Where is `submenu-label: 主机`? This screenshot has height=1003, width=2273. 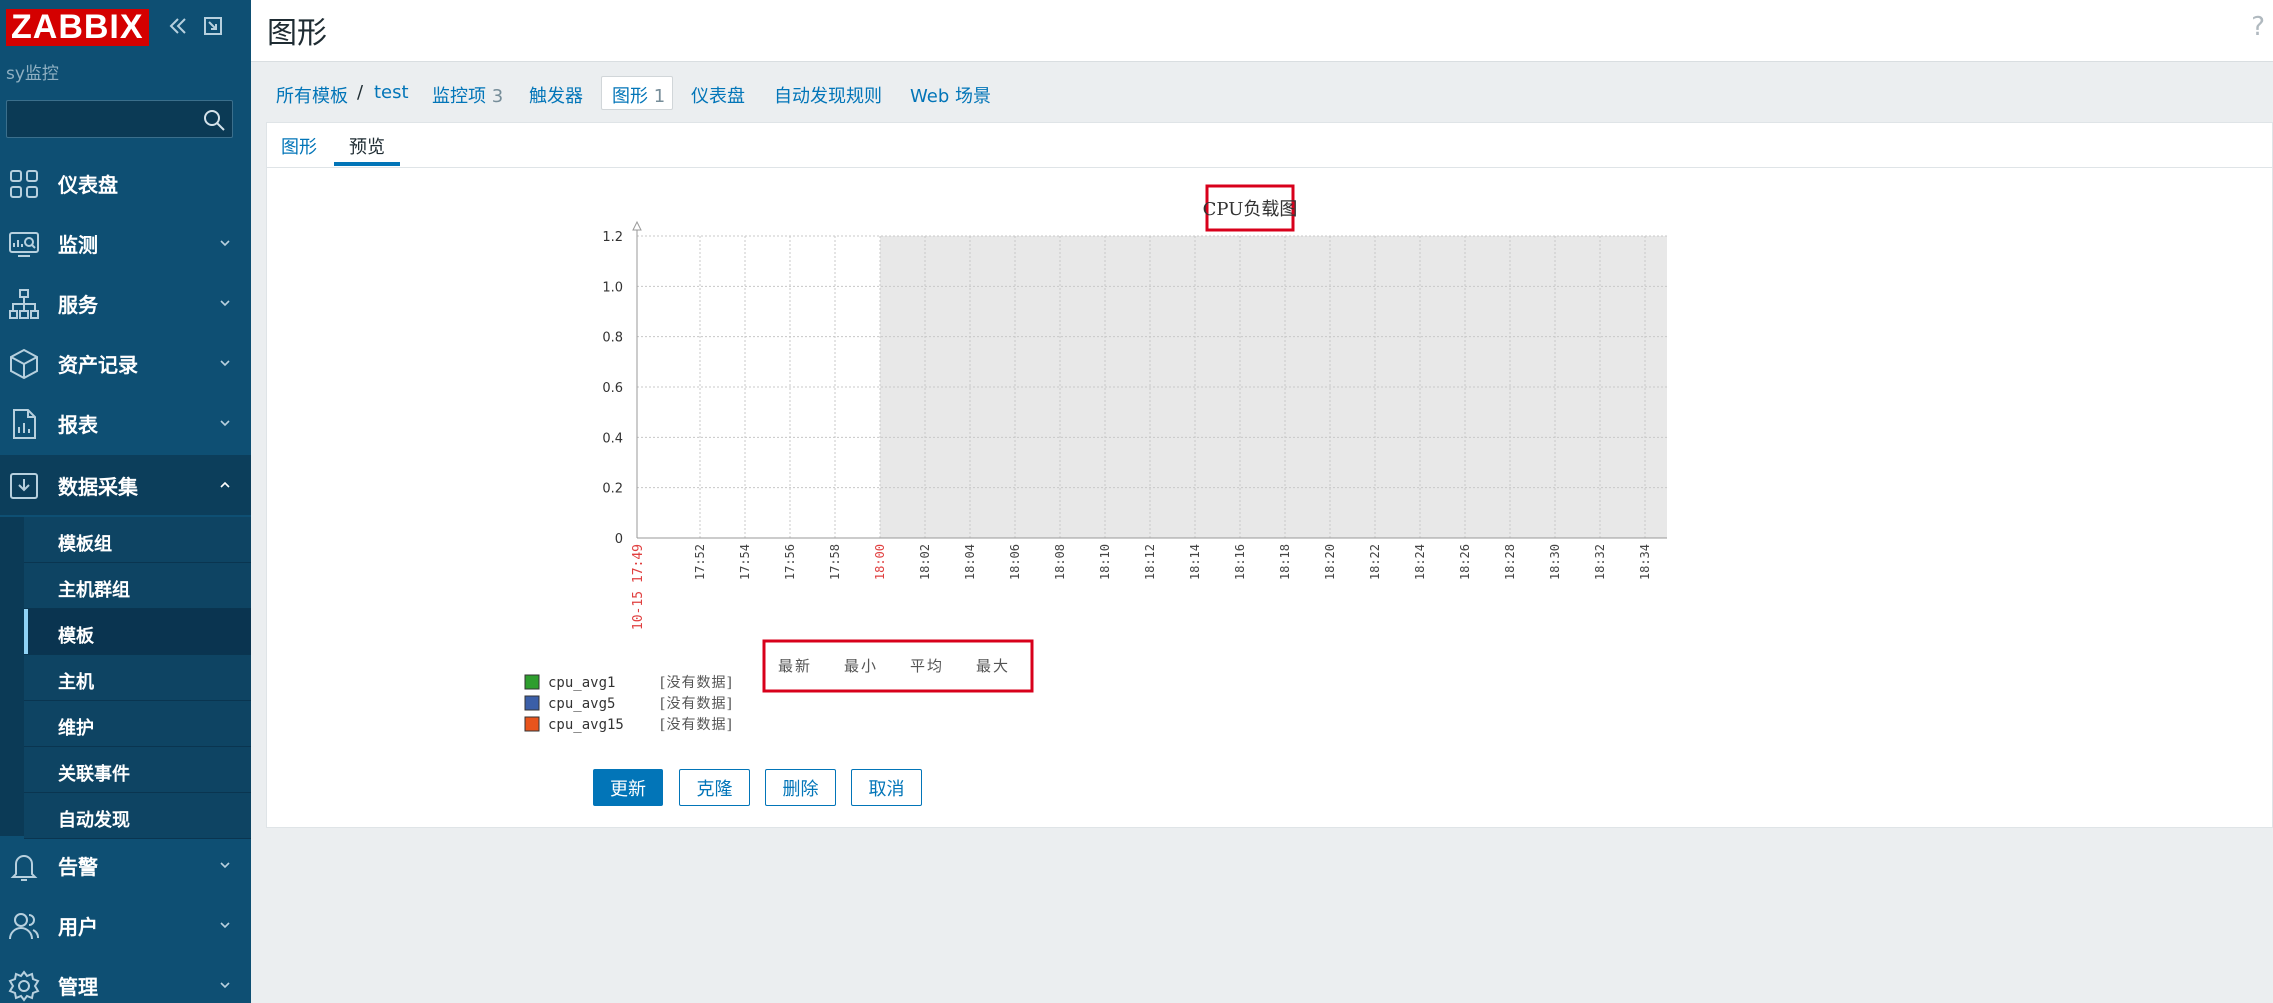 submenu-label: 主机 is located at coordinates (76, 682).